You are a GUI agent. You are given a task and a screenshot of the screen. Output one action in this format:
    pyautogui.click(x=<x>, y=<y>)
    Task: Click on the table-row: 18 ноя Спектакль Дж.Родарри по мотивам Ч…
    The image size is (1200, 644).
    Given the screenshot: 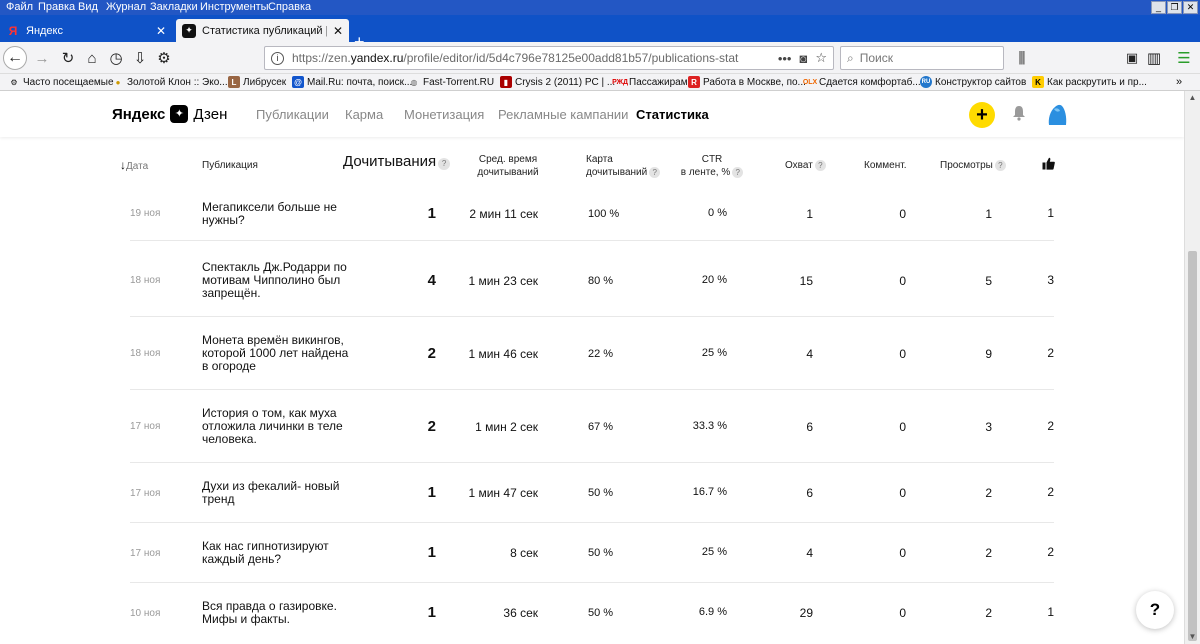 What is the action you would take?
    pyautogui.click(x=592, y=279)
    